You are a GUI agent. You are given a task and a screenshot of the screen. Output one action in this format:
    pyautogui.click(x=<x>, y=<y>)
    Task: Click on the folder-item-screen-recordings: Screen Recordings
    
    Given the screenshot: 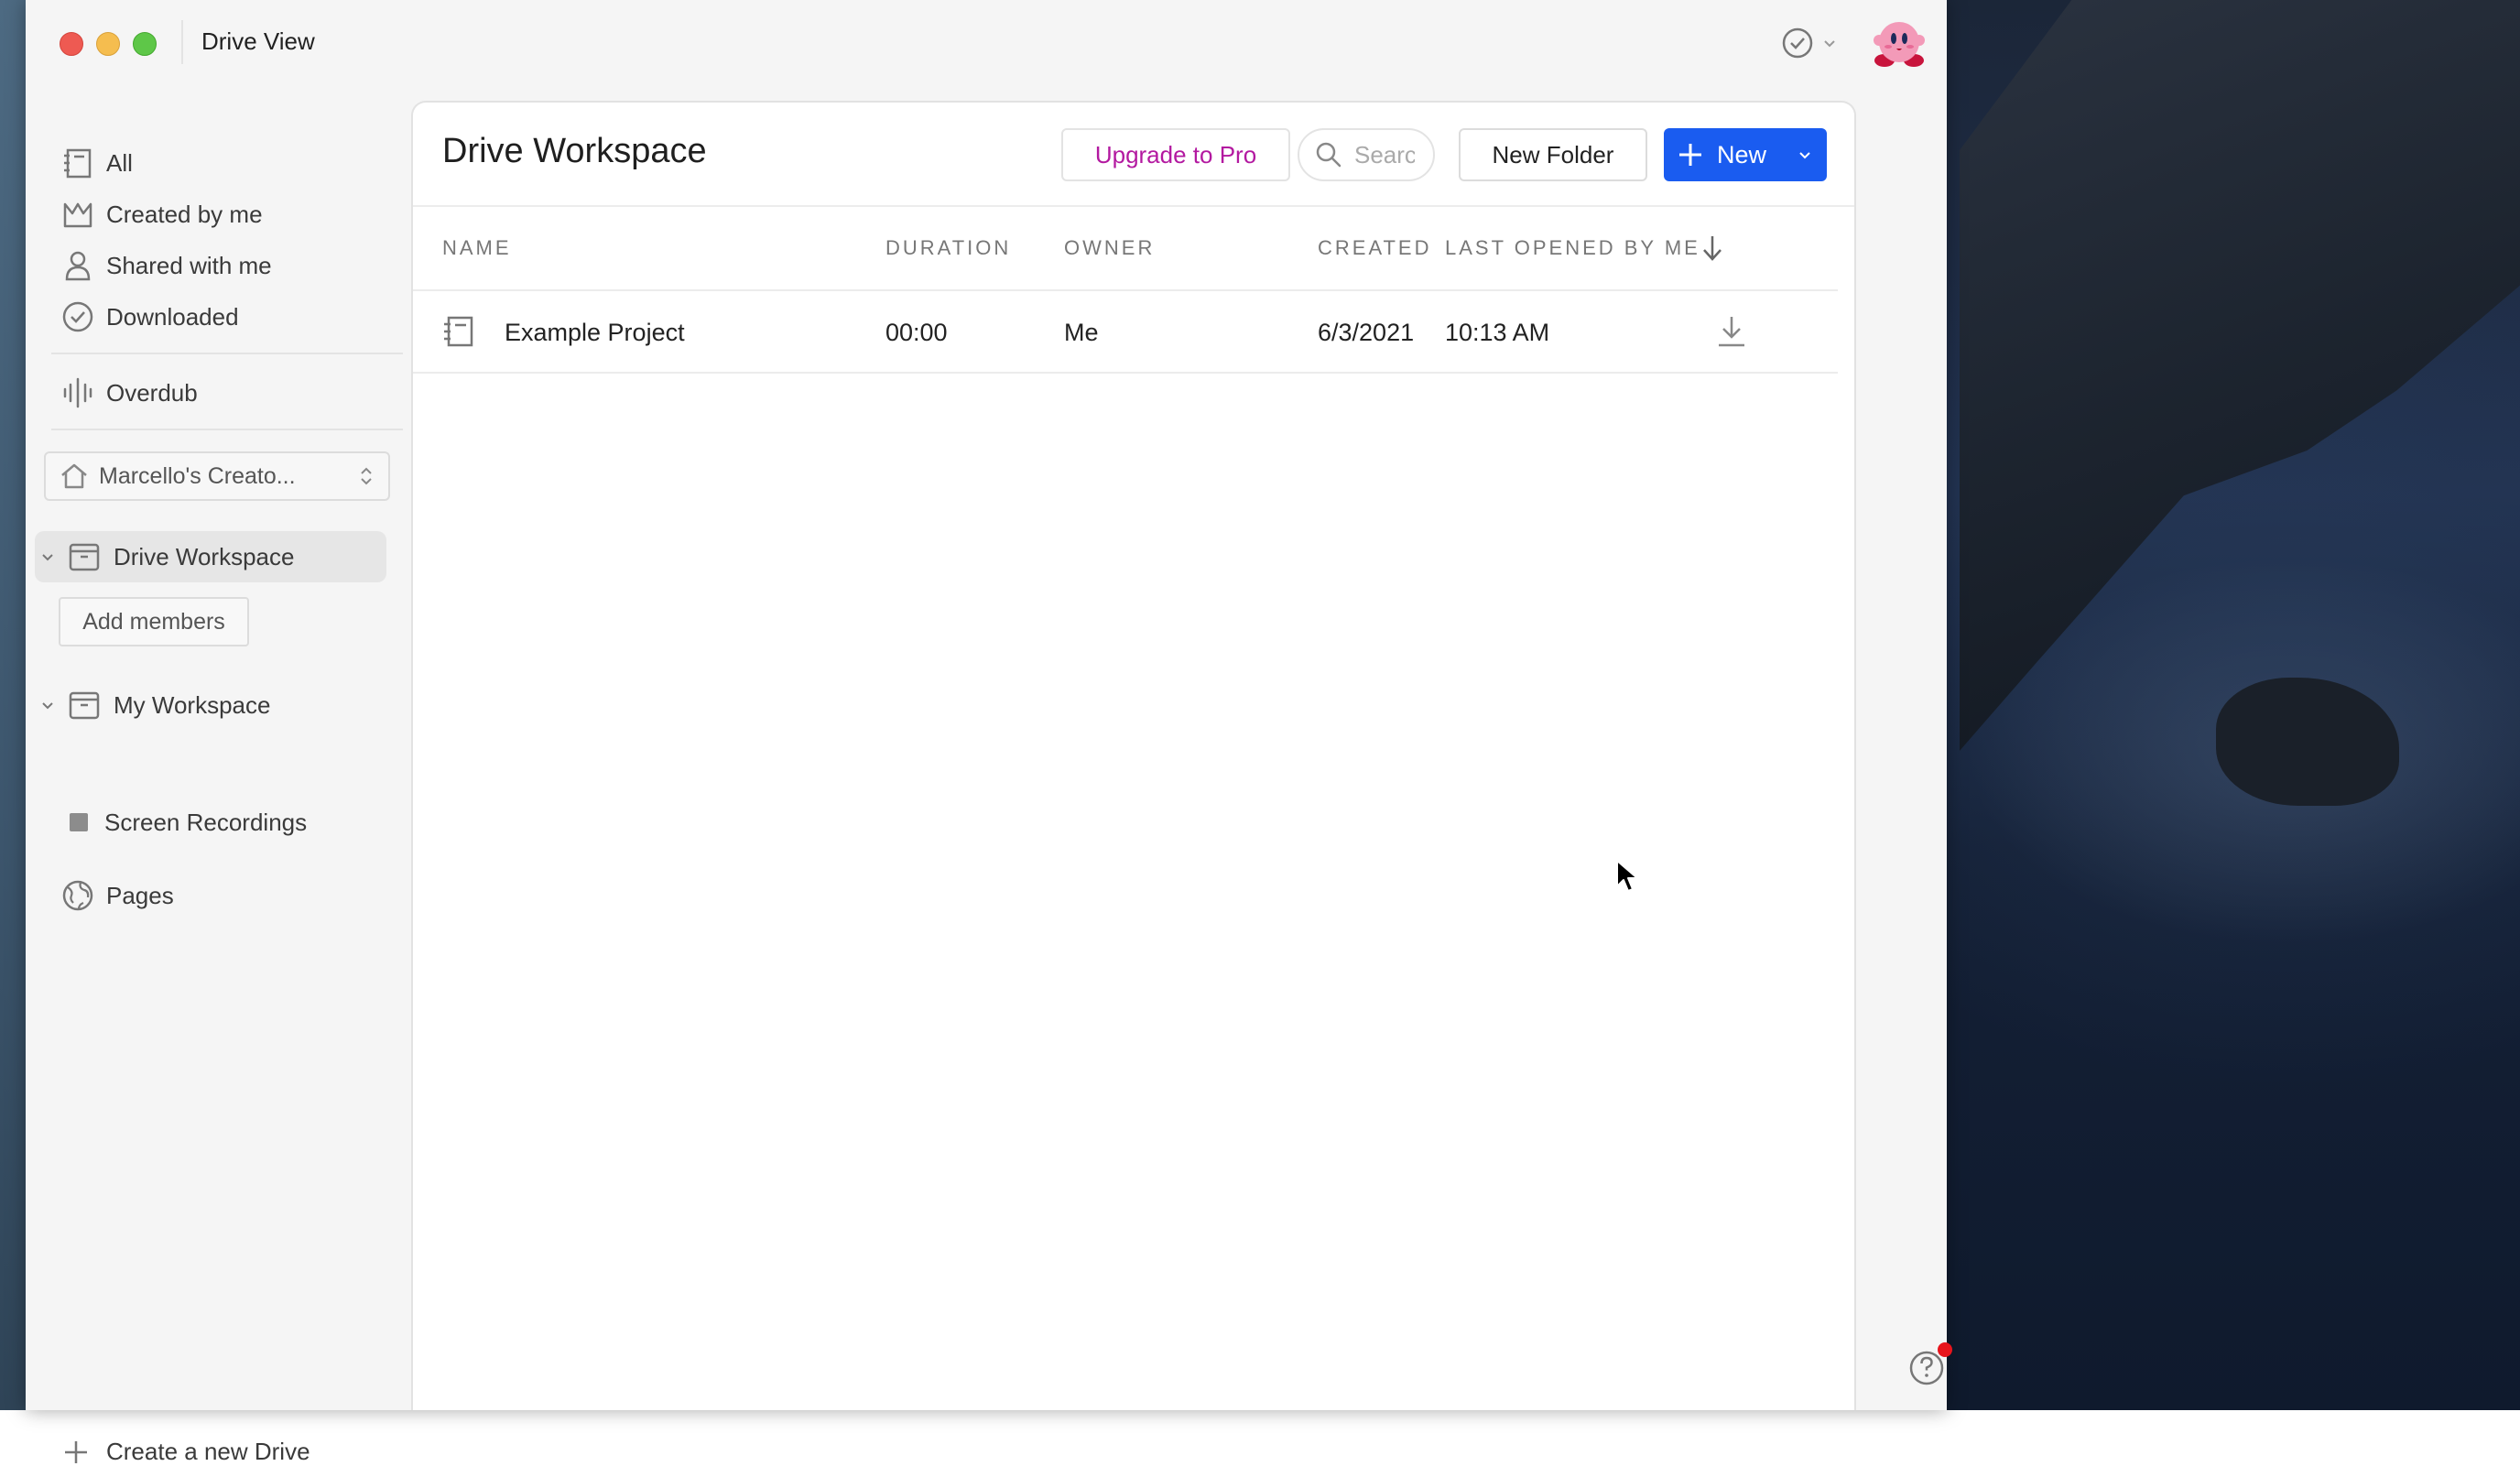 What is the action you would take?
    pyautogui.click(x=188, y=822)
    